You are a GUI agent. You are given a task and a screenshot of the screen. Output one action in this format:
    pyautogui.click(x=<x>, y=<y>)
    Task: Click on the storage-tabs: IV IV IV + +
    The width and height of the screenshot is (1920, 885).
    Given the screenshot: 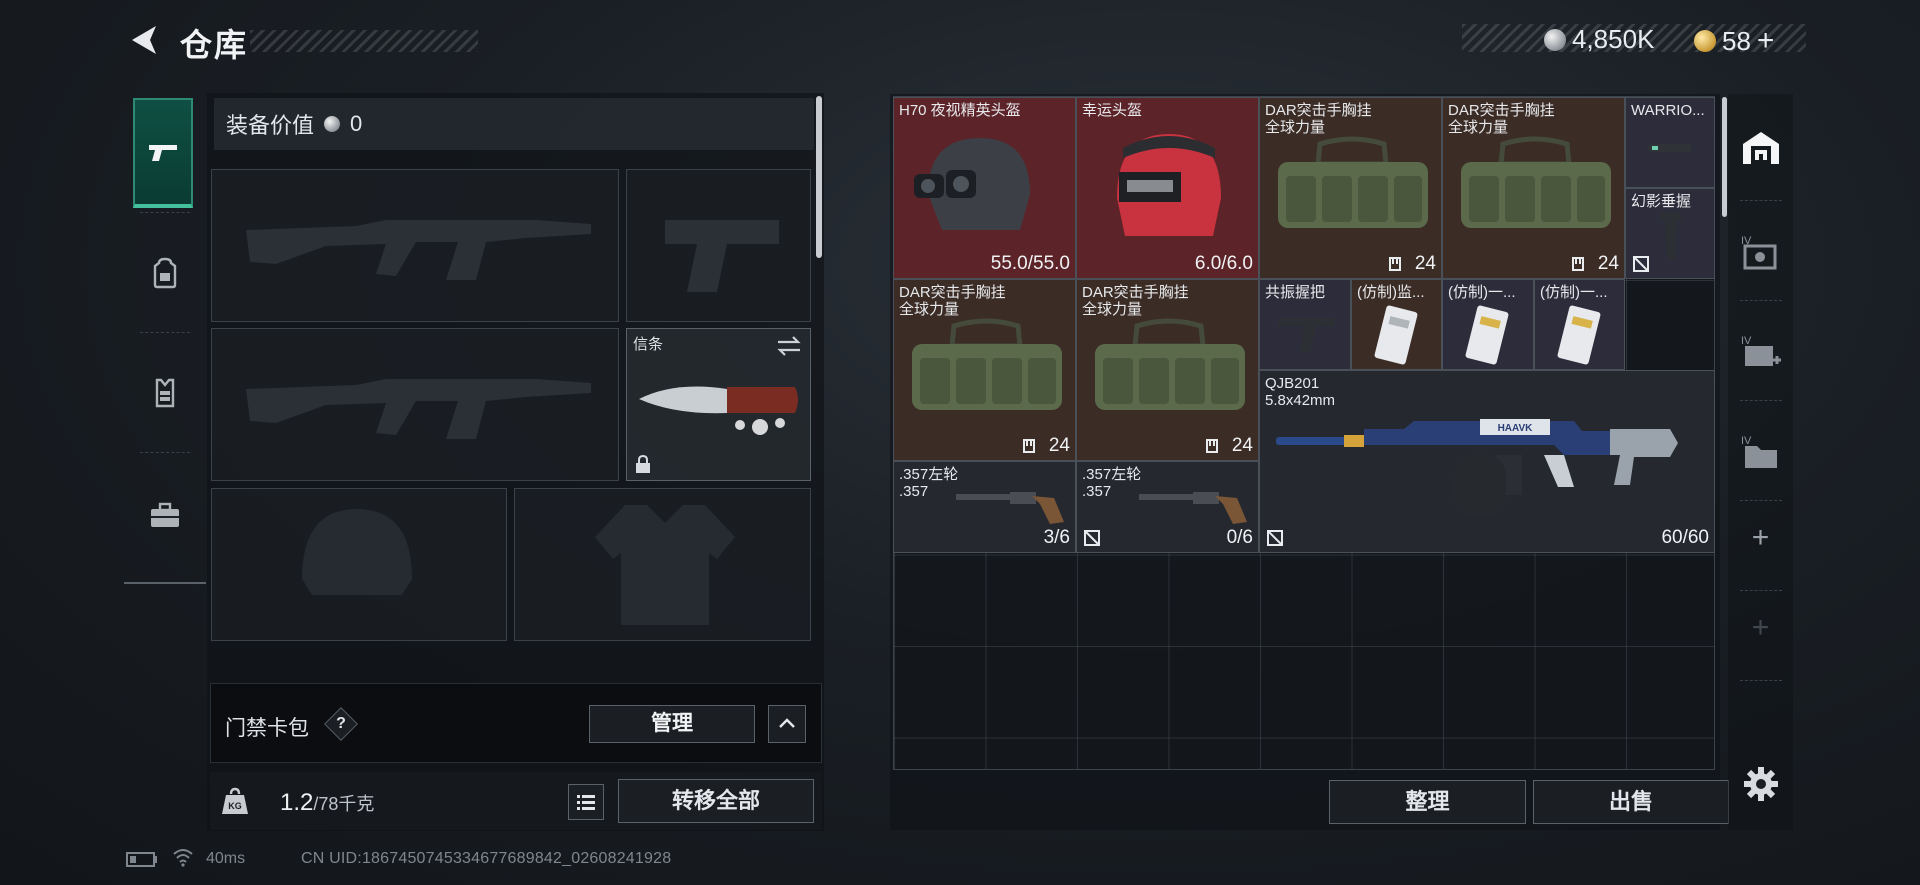 What is the action you would take?
    pyautogui.click(x=1760, y=462)
    